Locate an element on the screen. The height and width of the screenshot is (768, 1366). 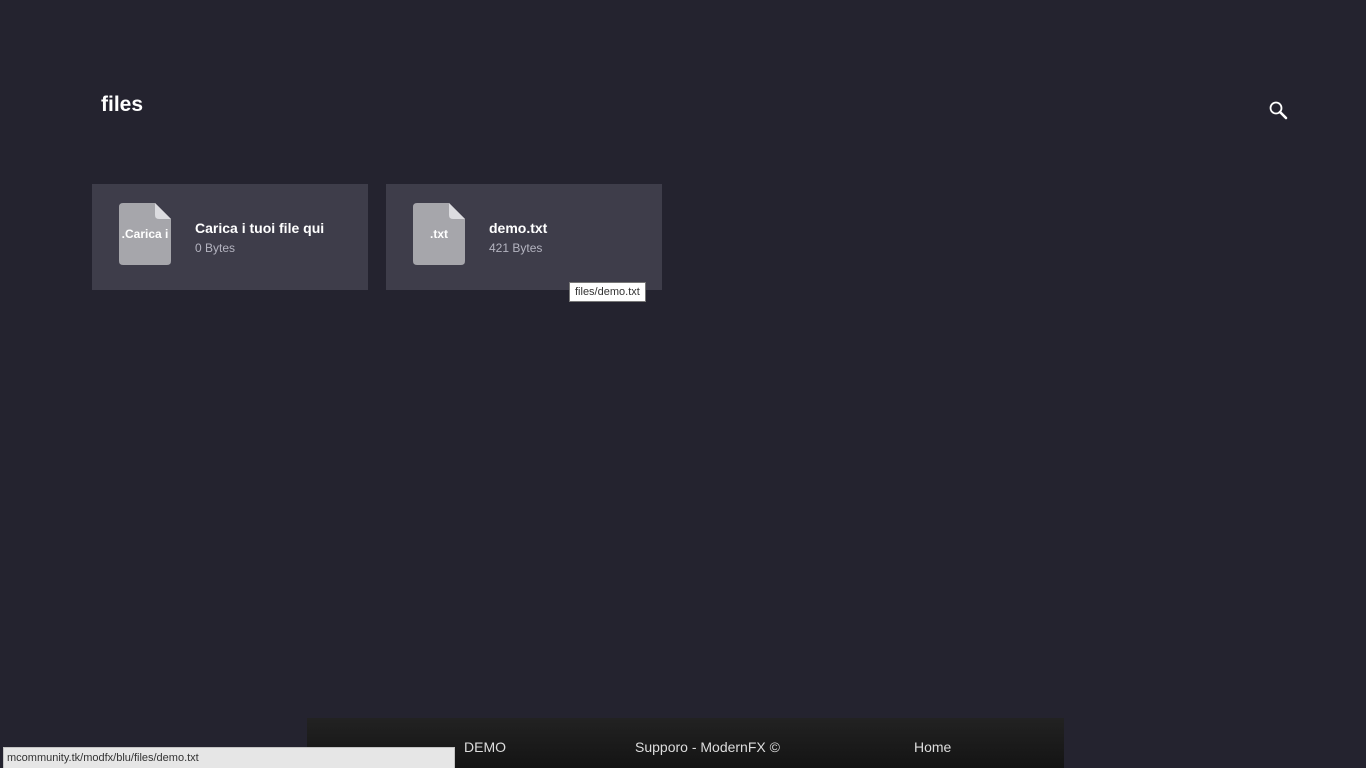
file-size: 0 Bytes is located at coordinates (215, 248).